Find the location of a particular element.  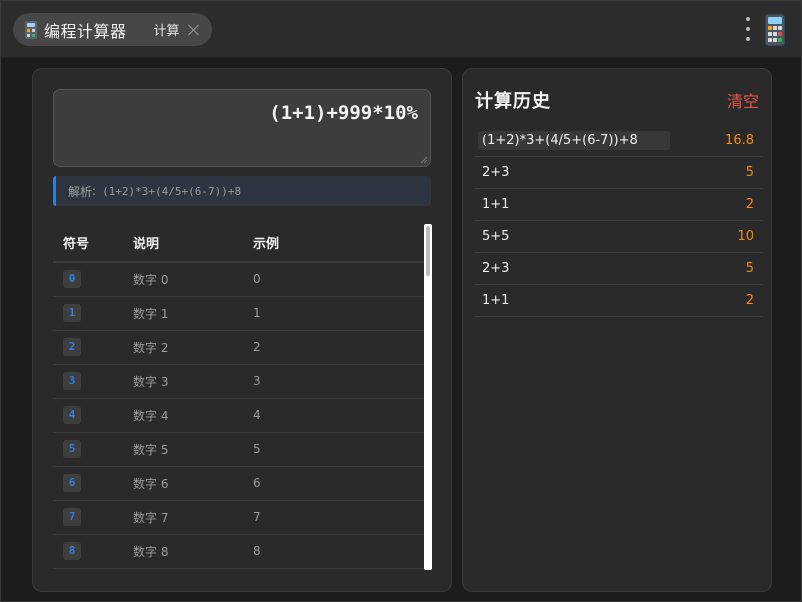

more-menu-icon is located at coordinates (748, 29).